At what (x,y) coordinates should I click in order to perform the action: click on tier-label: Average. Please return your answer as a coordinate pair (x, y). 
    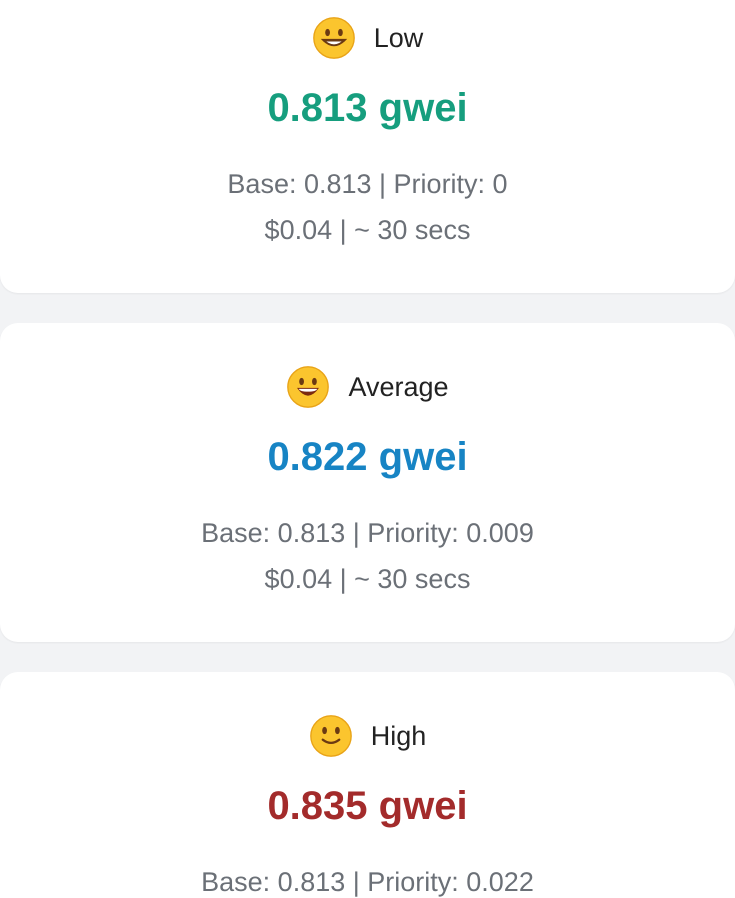
    Looking at the image, I should click on (398, 387).